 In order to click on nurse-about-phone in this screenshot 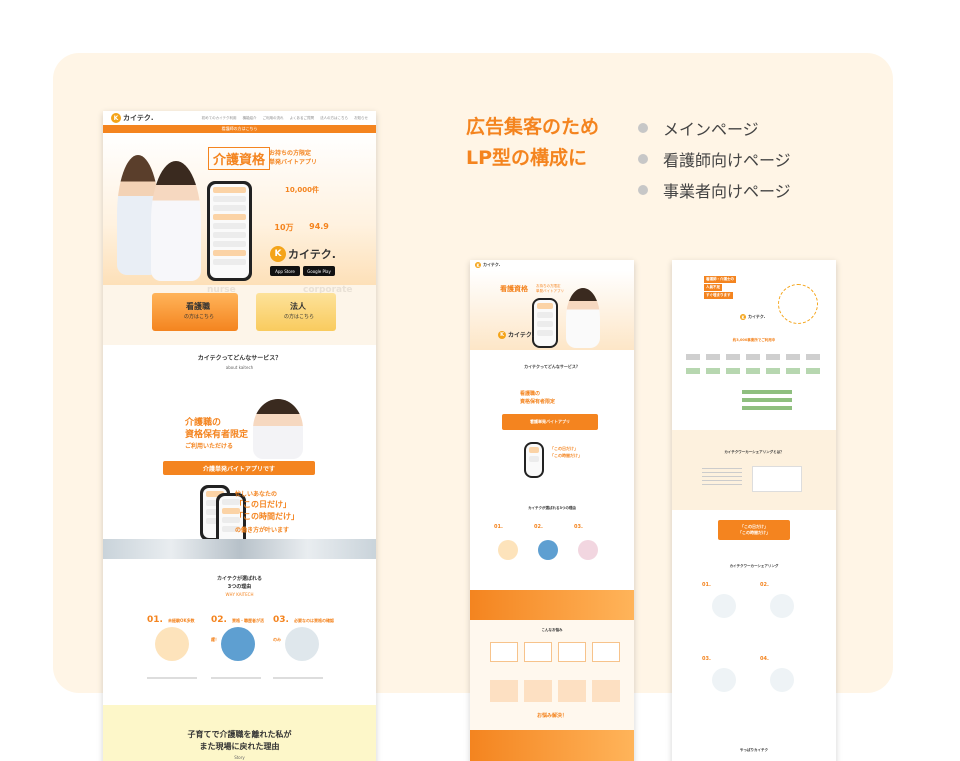, I will do `click(534, 460)`.